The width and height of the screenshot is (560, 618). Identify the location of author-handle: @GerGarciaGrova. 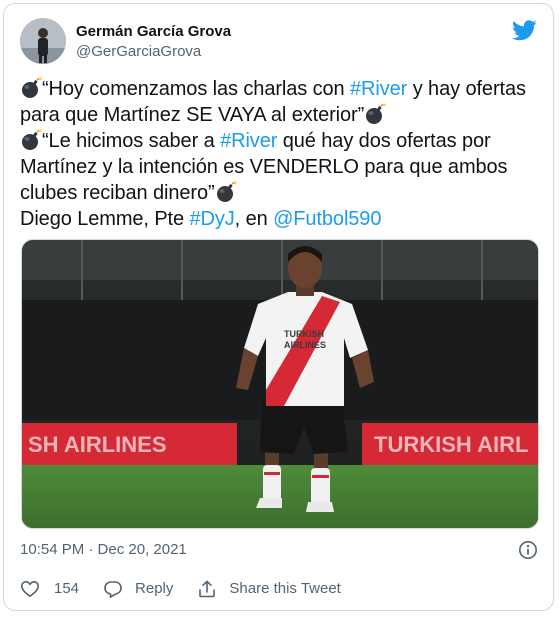
(153, 52).